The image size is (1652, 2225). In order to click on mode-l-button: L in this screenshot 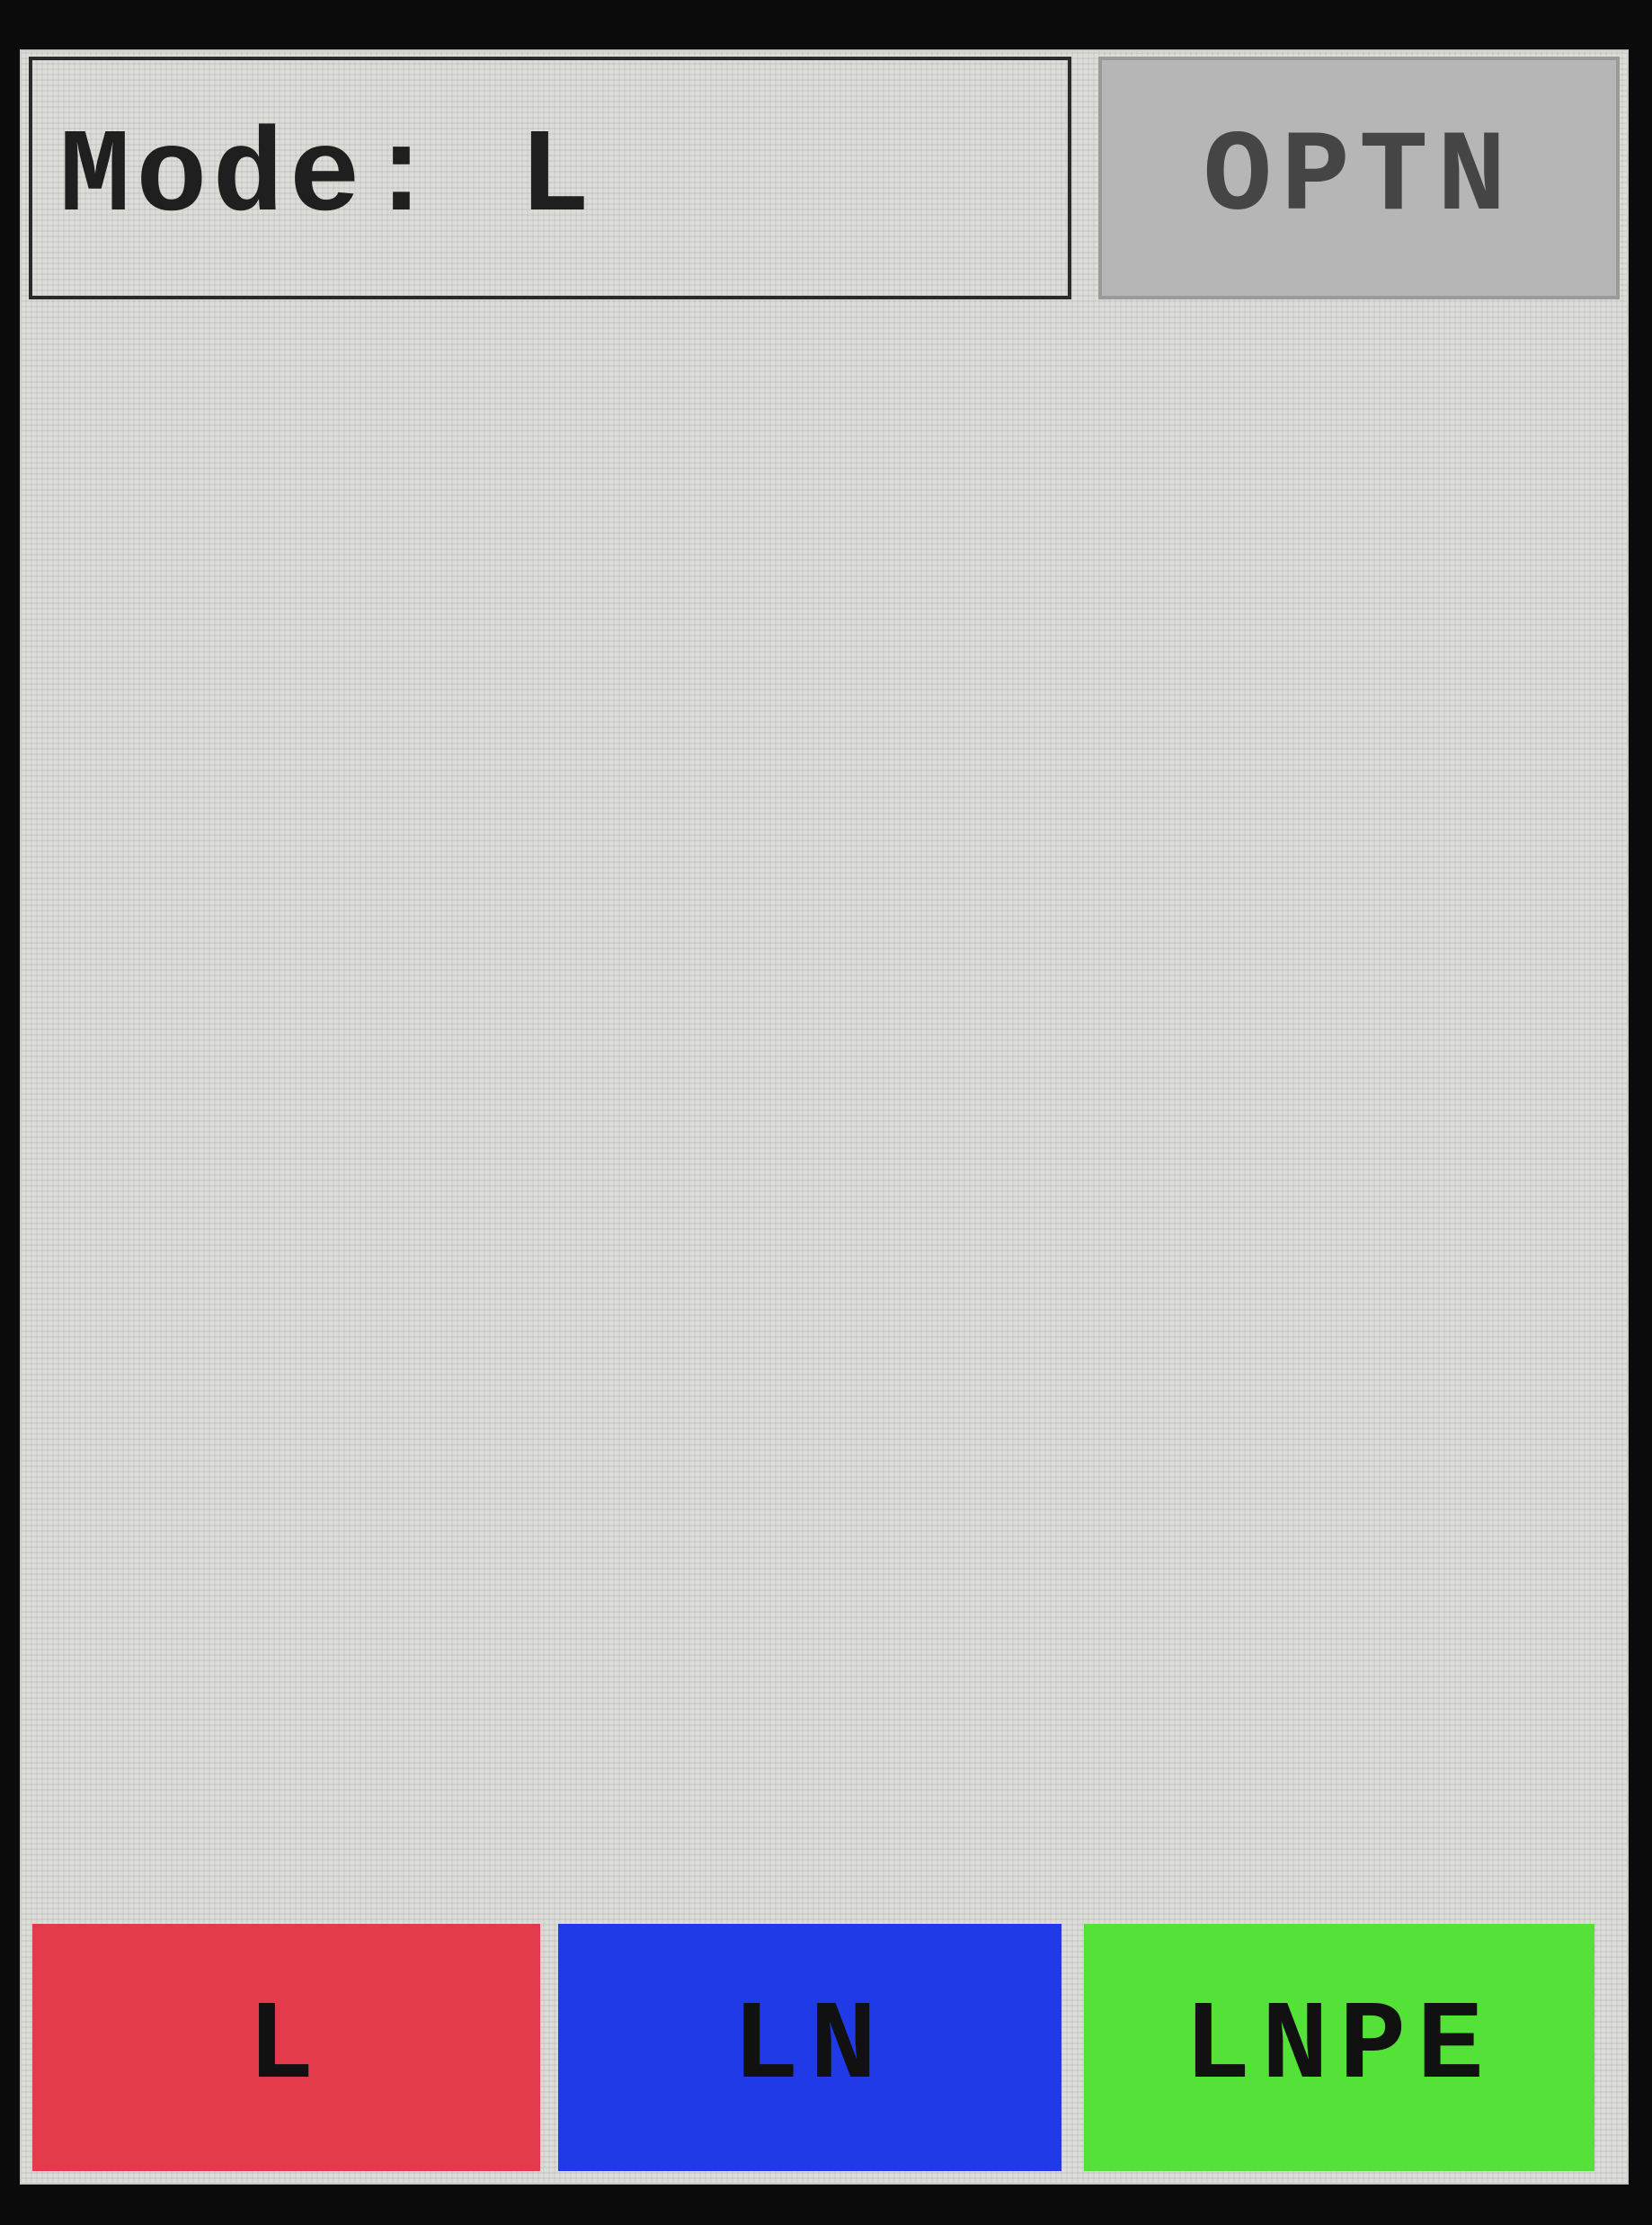, I will do `click(286, 2048)`.